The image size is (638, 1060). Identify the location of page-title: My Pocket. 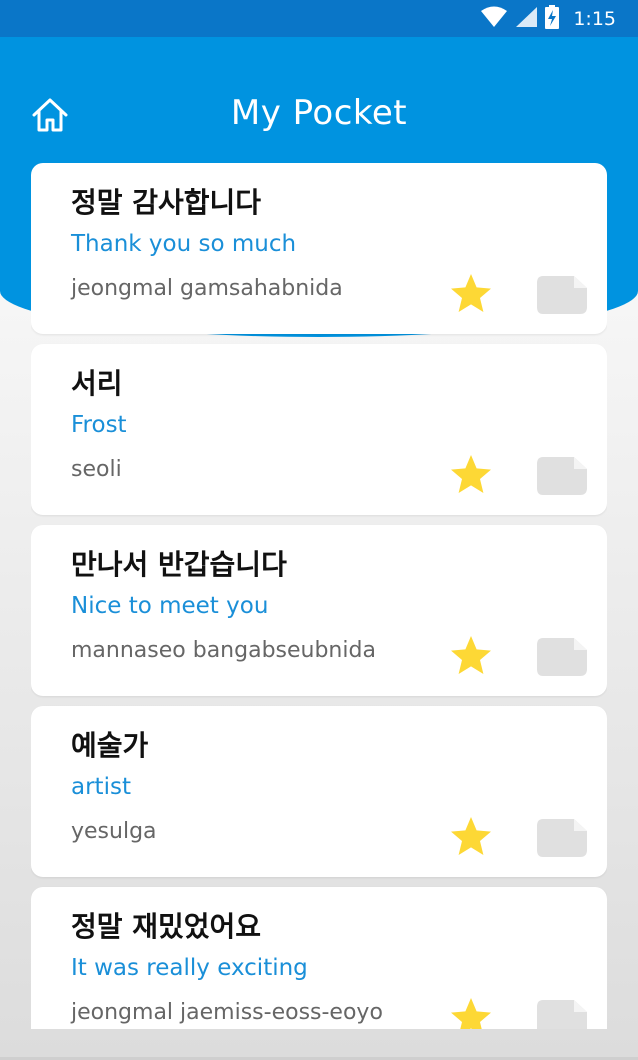
(319, 113).